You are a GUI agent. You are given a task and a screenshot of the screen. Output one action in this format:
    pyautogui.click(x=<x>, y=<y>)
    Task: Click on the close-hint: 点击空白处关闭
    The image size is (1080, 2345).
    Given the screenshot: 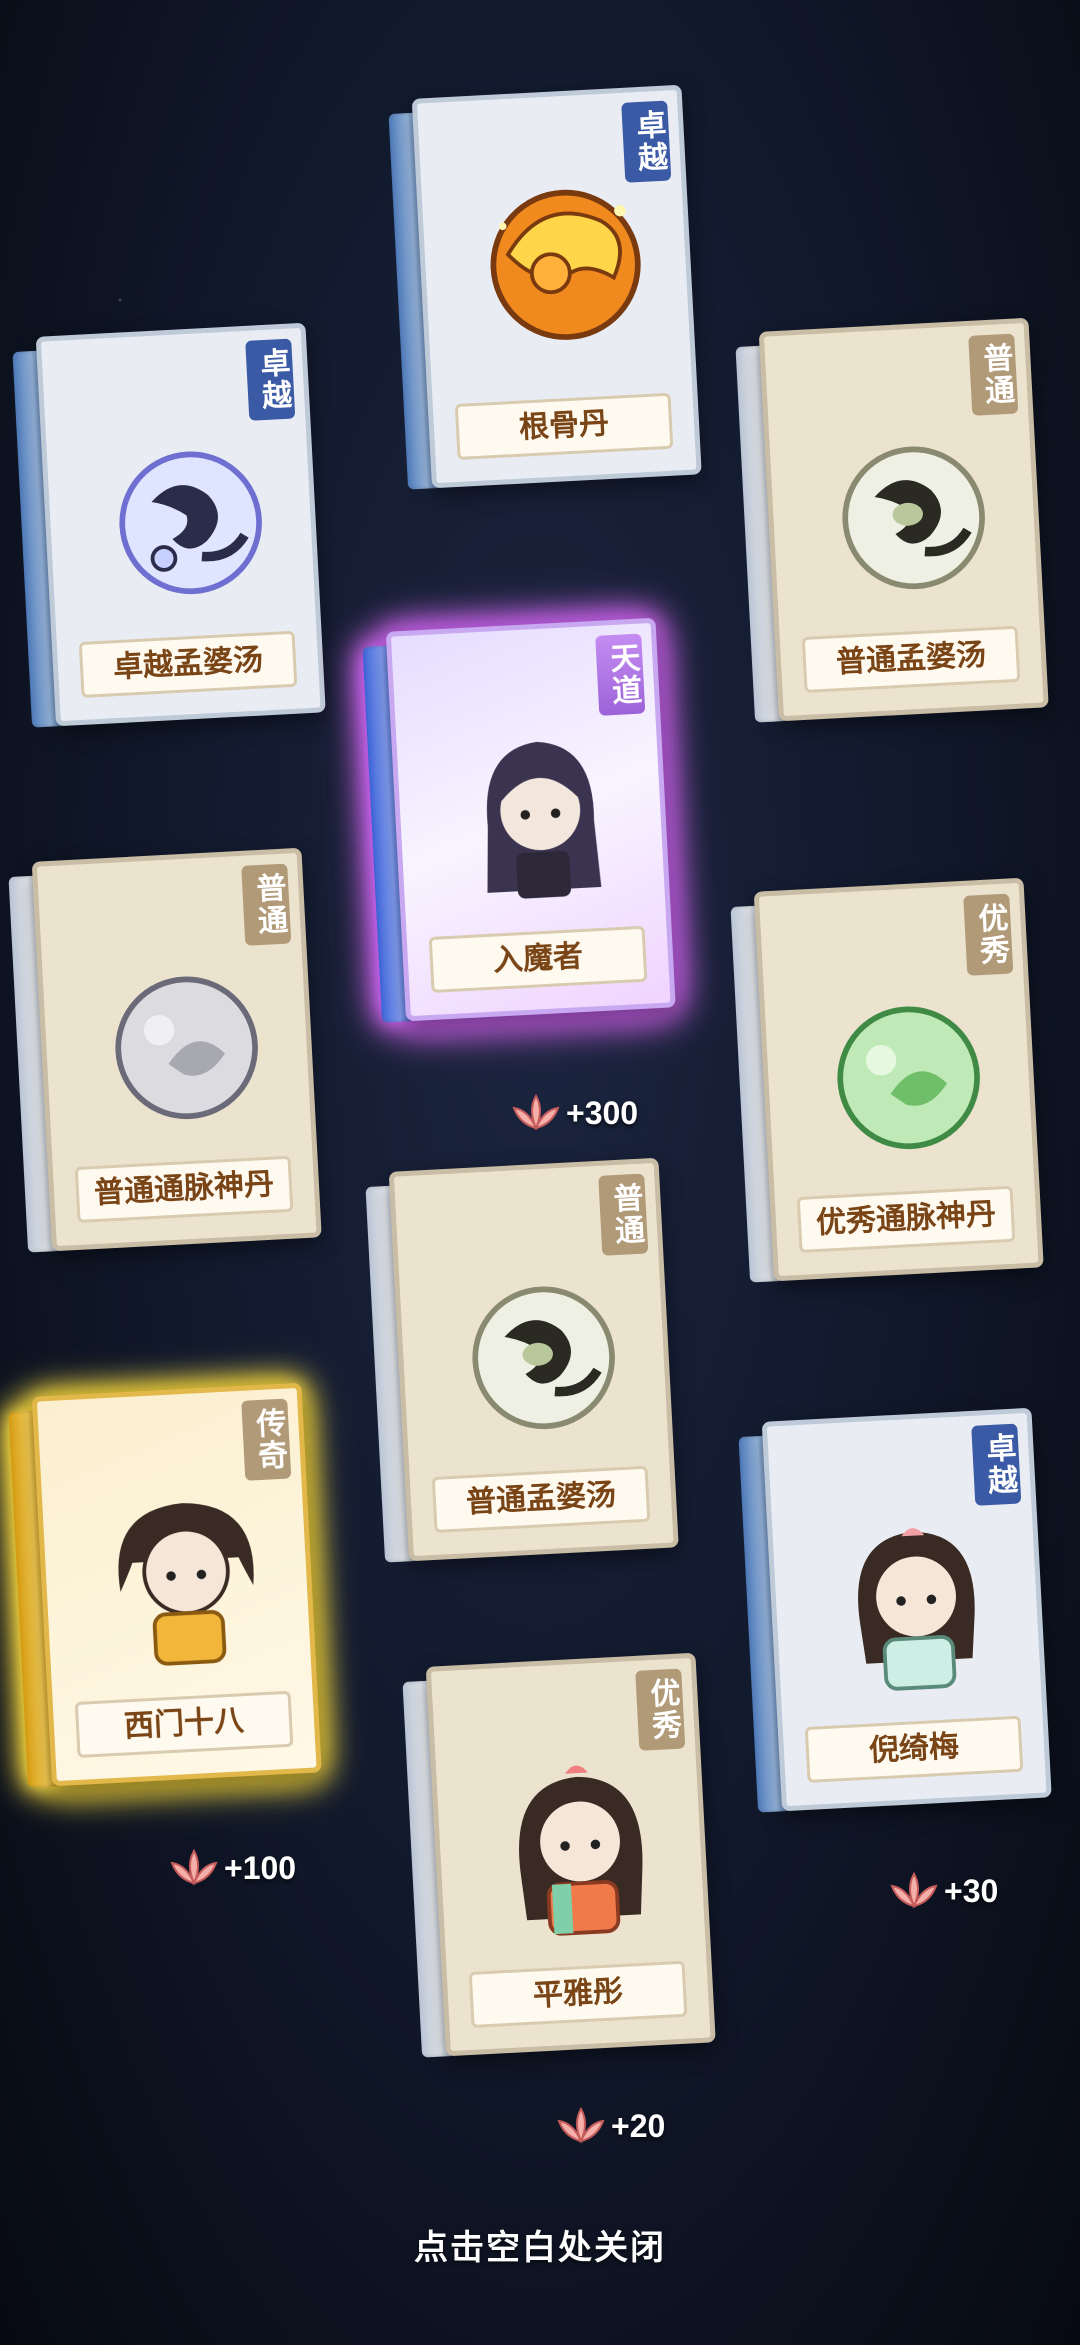 What is the action you would take?
    pyautogui.click(x=540, y=2244)
    